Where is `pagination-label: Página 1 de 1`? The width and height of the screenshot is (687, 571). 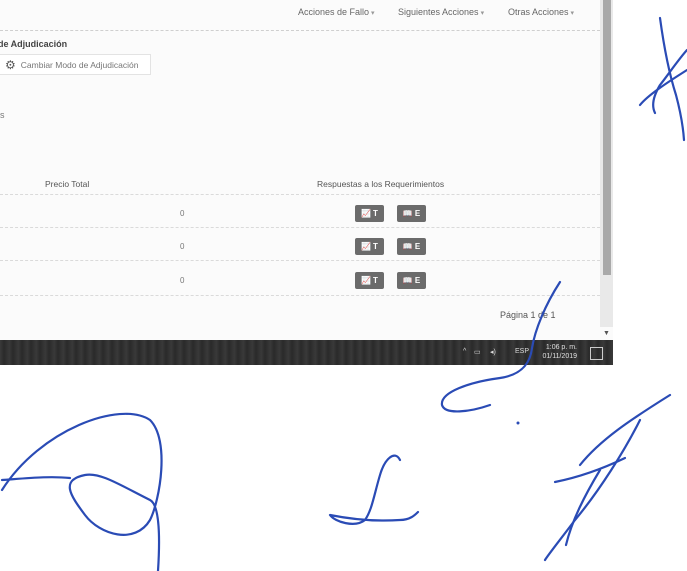 pagination-label: Página 1 de 1 is located at coordinates (528, 315).